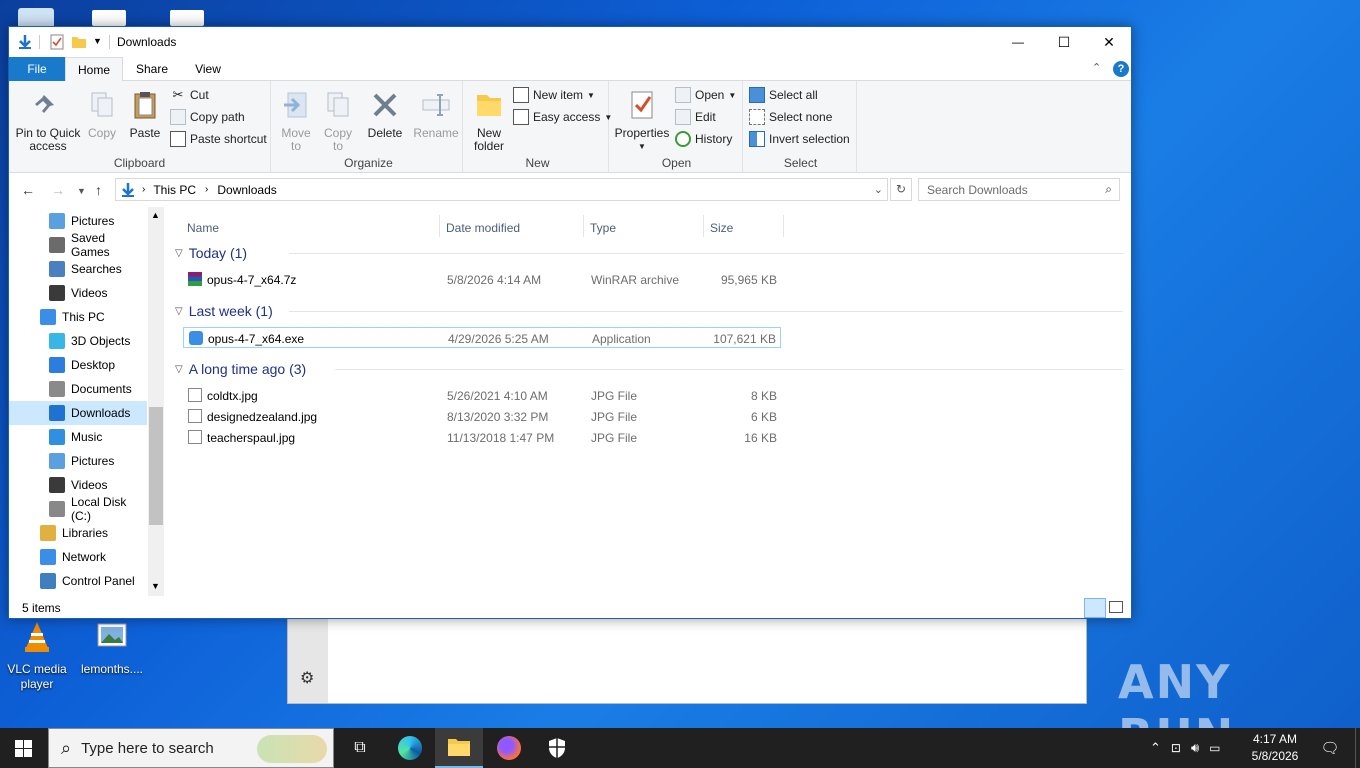 This screenshot has width=1360, height=768. I want to click on sidebar-item: This PC, so click(78, 317).